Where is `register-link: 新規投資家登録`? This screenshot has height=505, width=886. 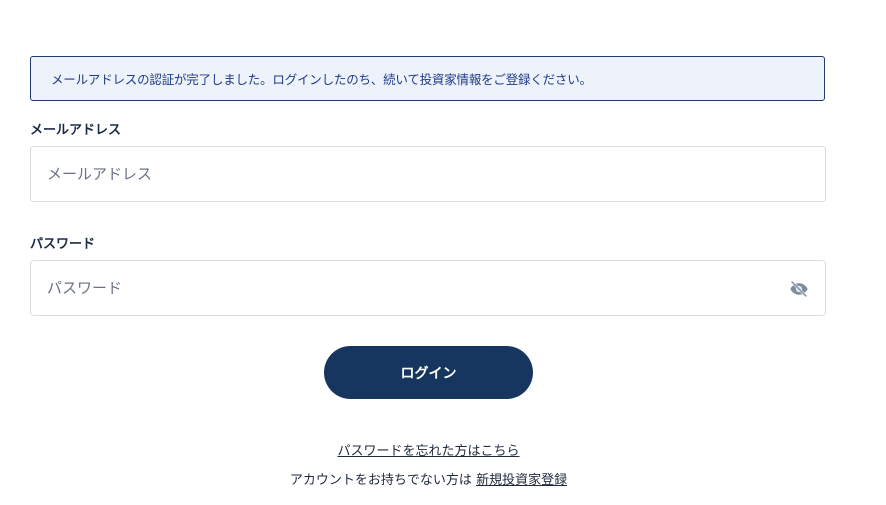
register-link: 新規投資家登録 is located at coordinates (521, 480).